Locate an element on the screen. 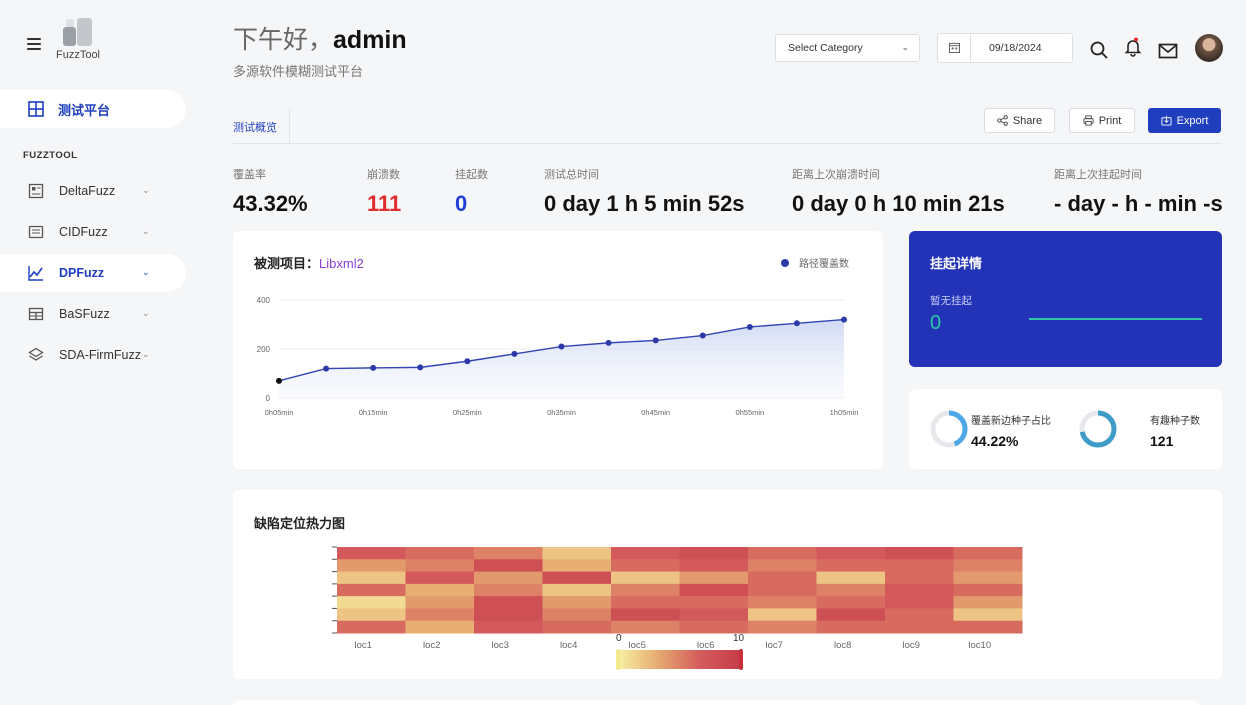  sidebar-item-sda-firmfuzz: SDA-FirmFuzz ⌄ is located at coordinates (93, 355).